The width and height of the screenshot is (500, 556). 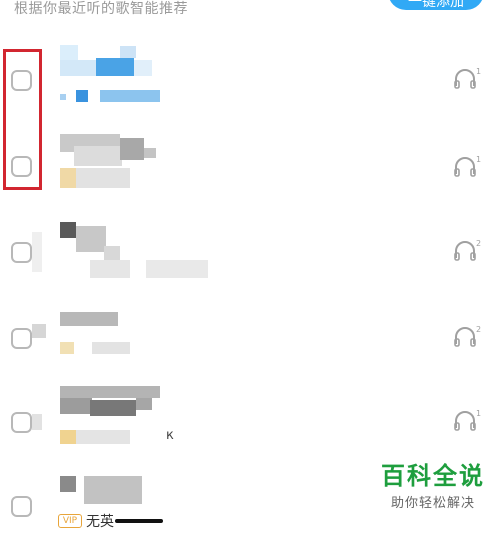 I want to click on vip-badge: VIP, so click(x=70, y=521).